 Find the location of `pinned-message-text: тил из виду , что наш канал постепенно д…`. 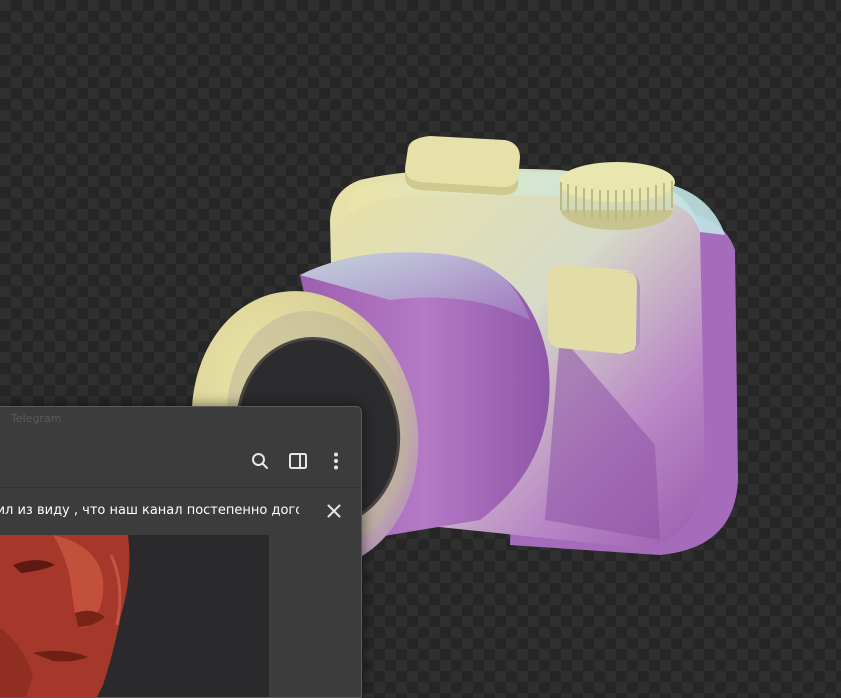

pinned-message-text: тил из виду , что наш канал постепенно д… is located at coordinates (149, 511).